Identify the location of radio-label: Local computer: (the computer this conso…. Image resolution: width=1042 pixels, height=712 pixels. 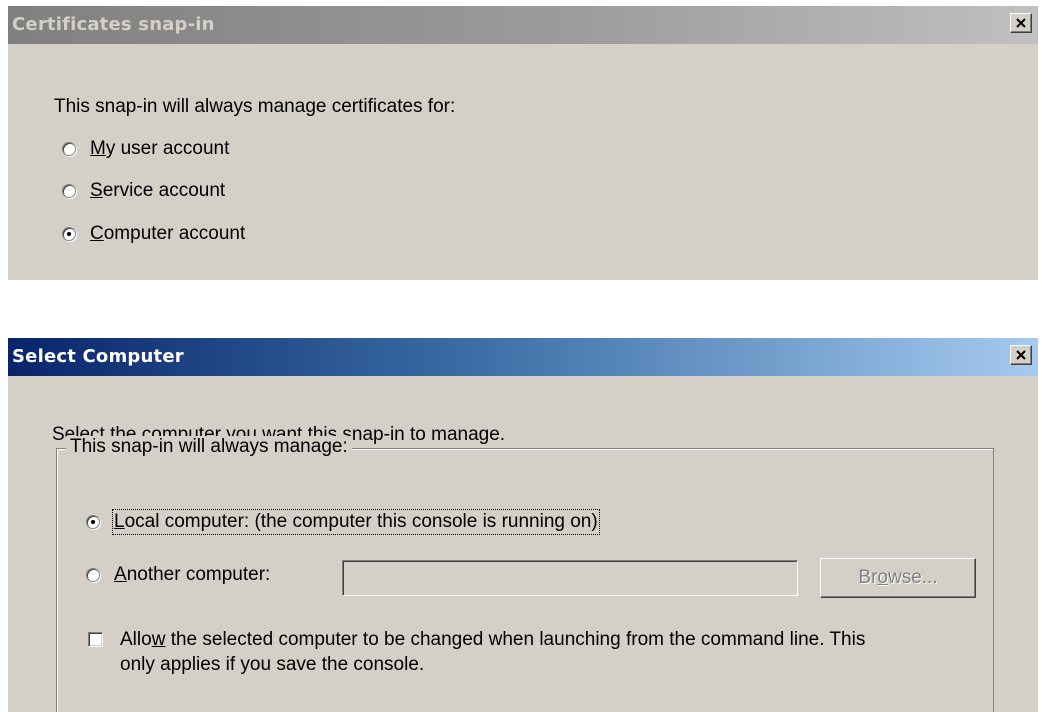
(356, 522).